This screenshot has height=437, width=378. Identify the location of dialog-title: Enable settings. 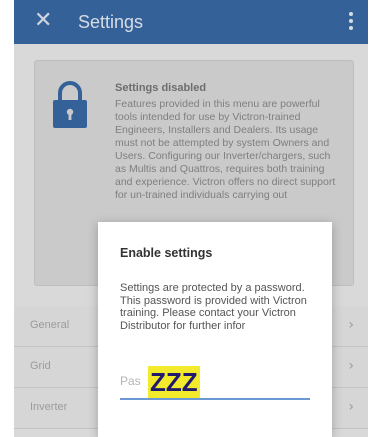
(166, 253).